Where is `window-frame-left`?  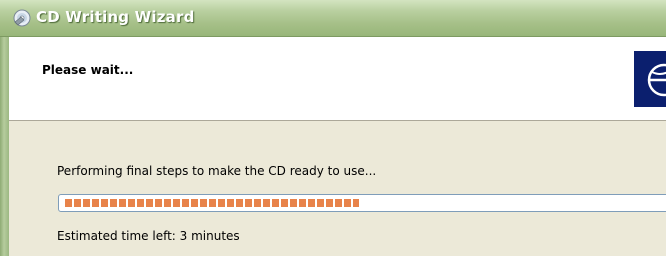
window-frame-left is located at coordinates (4, 146).